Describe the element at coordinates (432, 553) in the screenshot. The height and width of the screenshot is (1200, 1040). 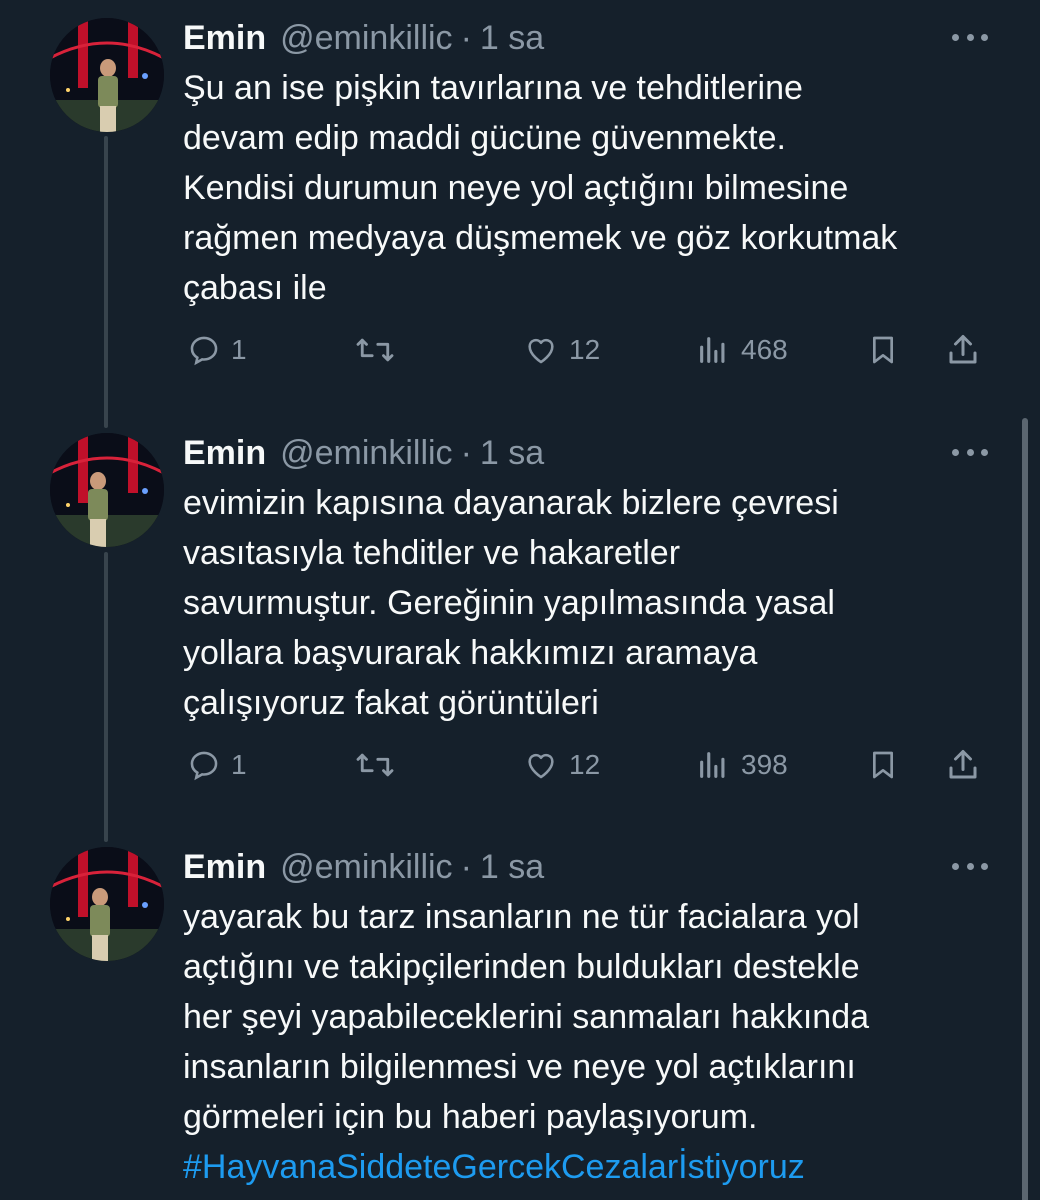
I see `tweet-text-line: vasıtasıyla tehditler ve hakaretler` at that location.